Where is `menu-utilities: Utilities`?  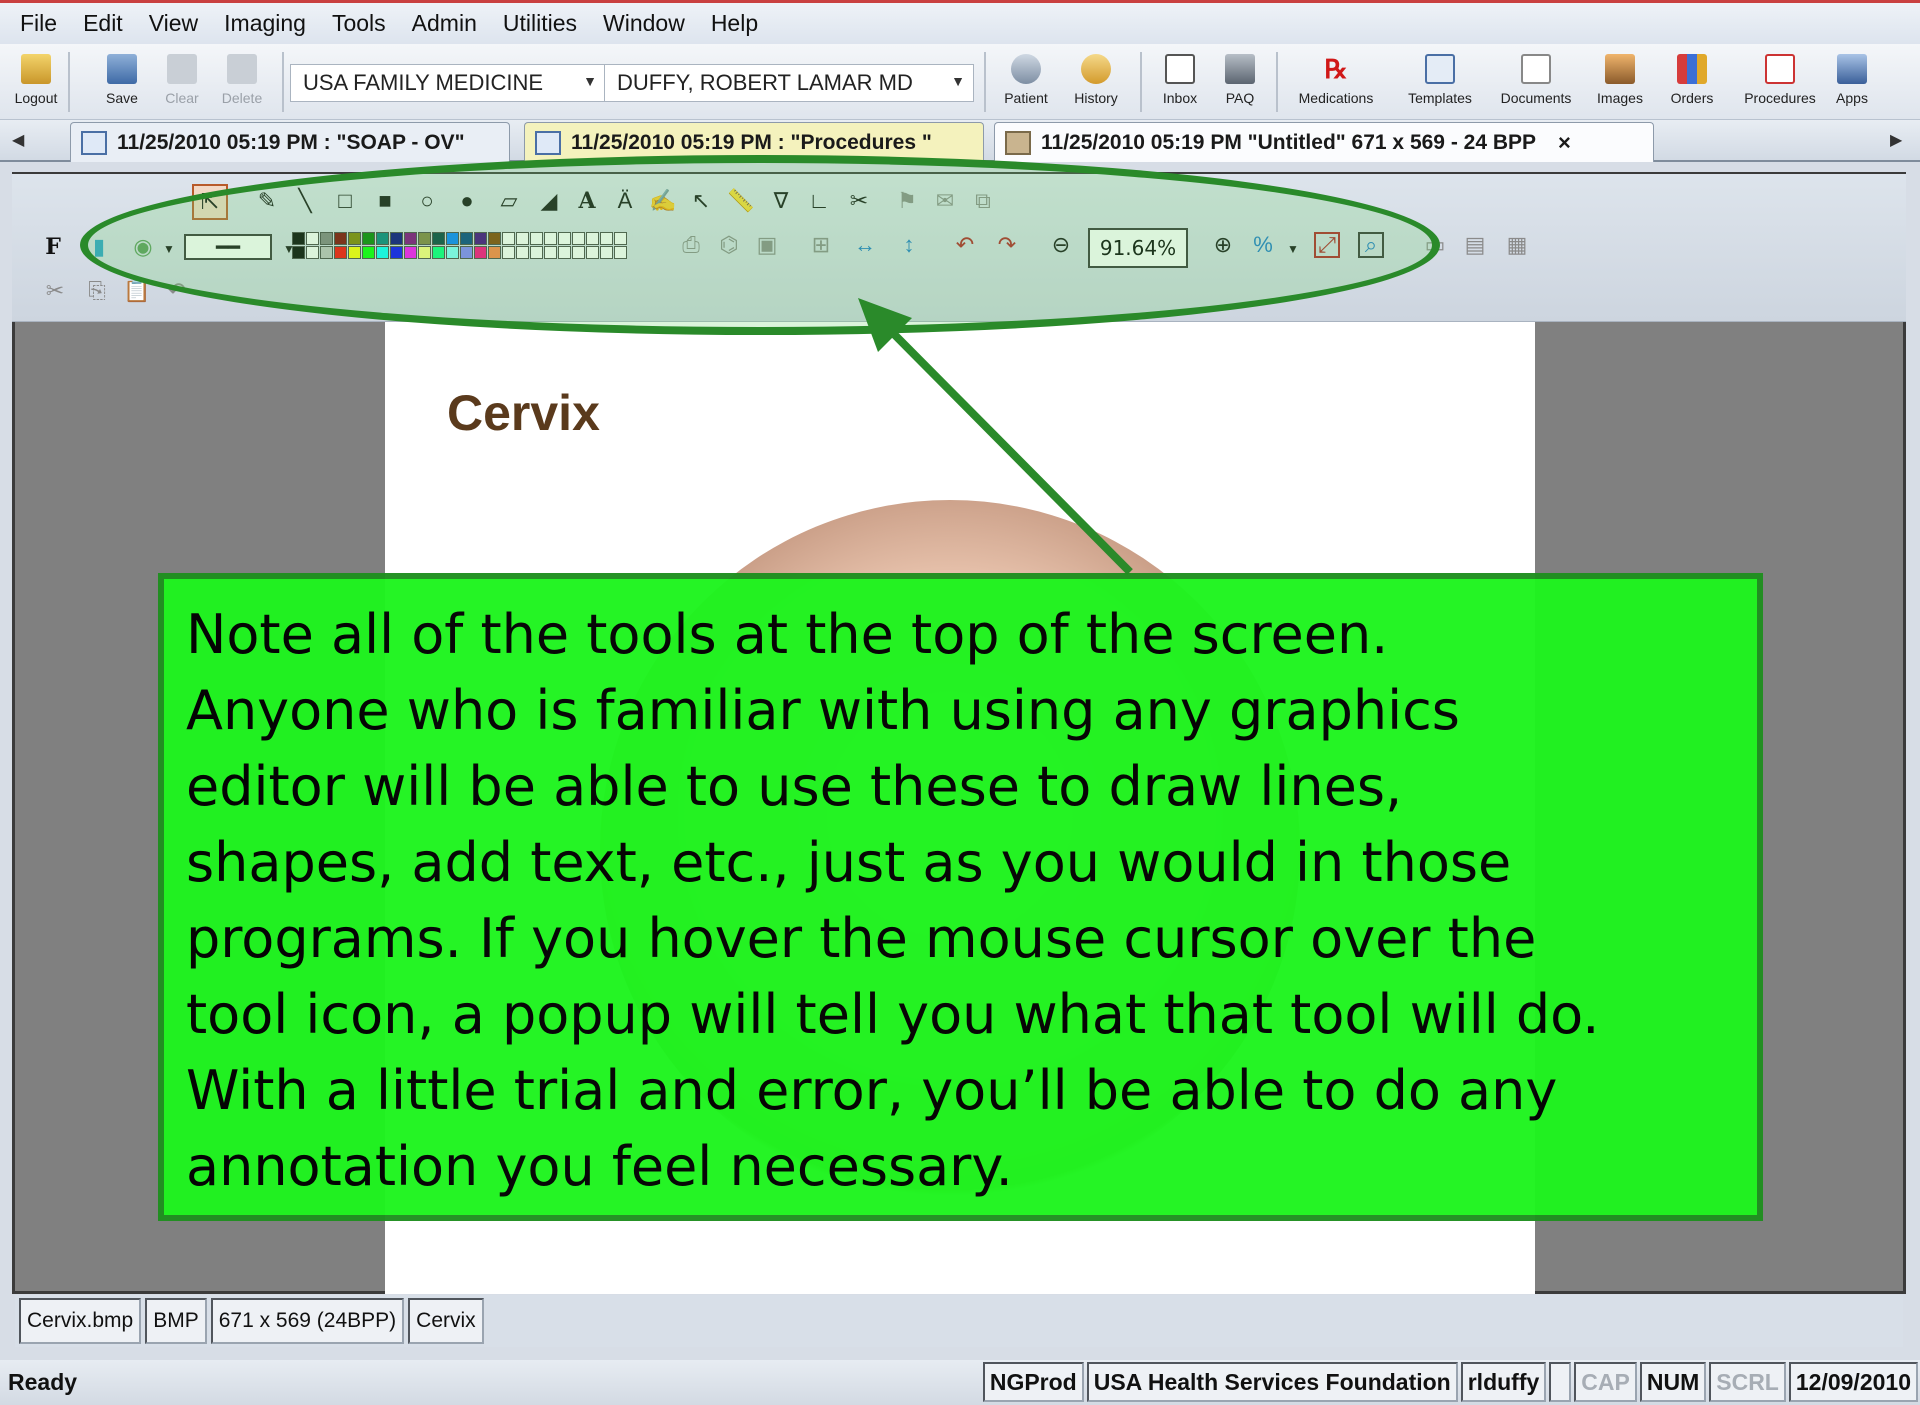 menu-utilities: Utilities is located at coordinates (540, 23).